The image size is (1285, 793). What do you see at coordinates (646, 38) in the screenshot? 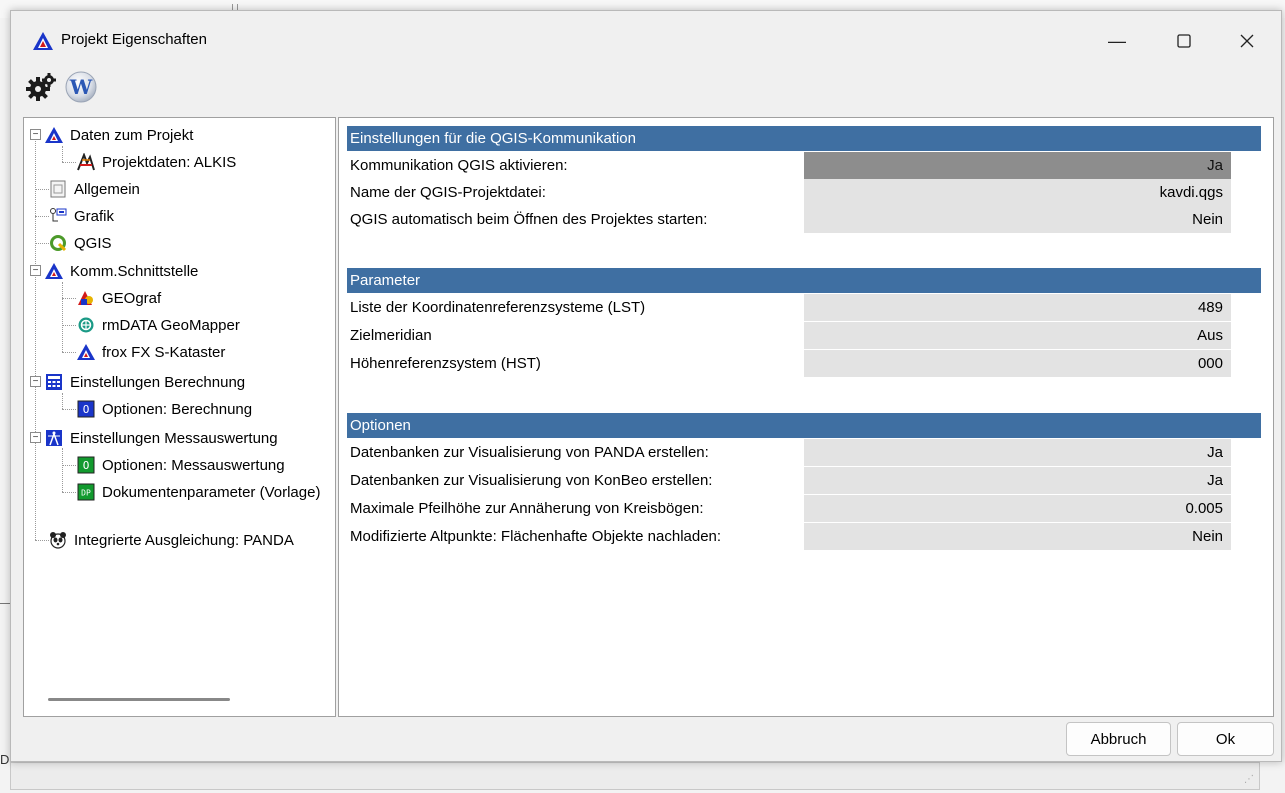
I see `title-bar: Projekt Eigenschaften —` at bounding box center [646, 38].